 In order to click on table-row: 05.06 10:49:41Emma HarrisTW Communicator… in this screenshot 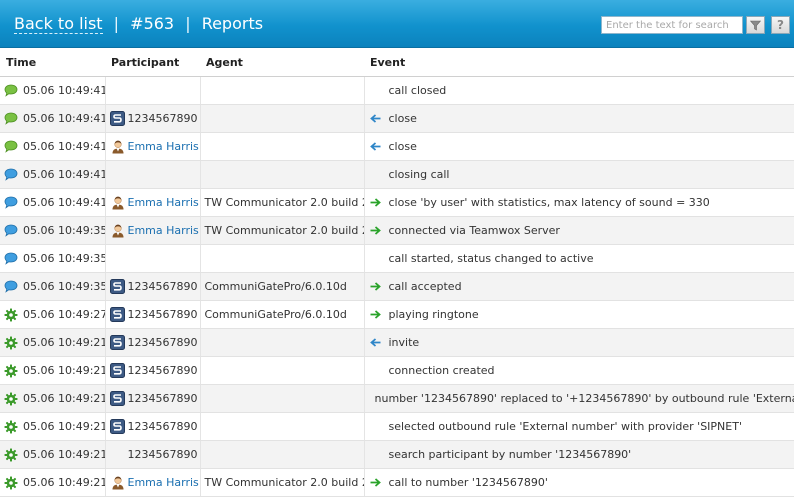, I will do `click(397, 203)`.